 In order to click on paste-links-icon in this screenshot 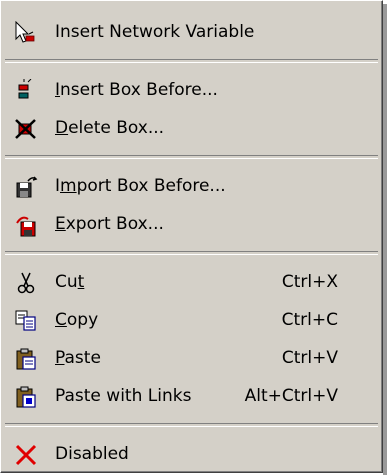, I will do `click(26, 397)`.